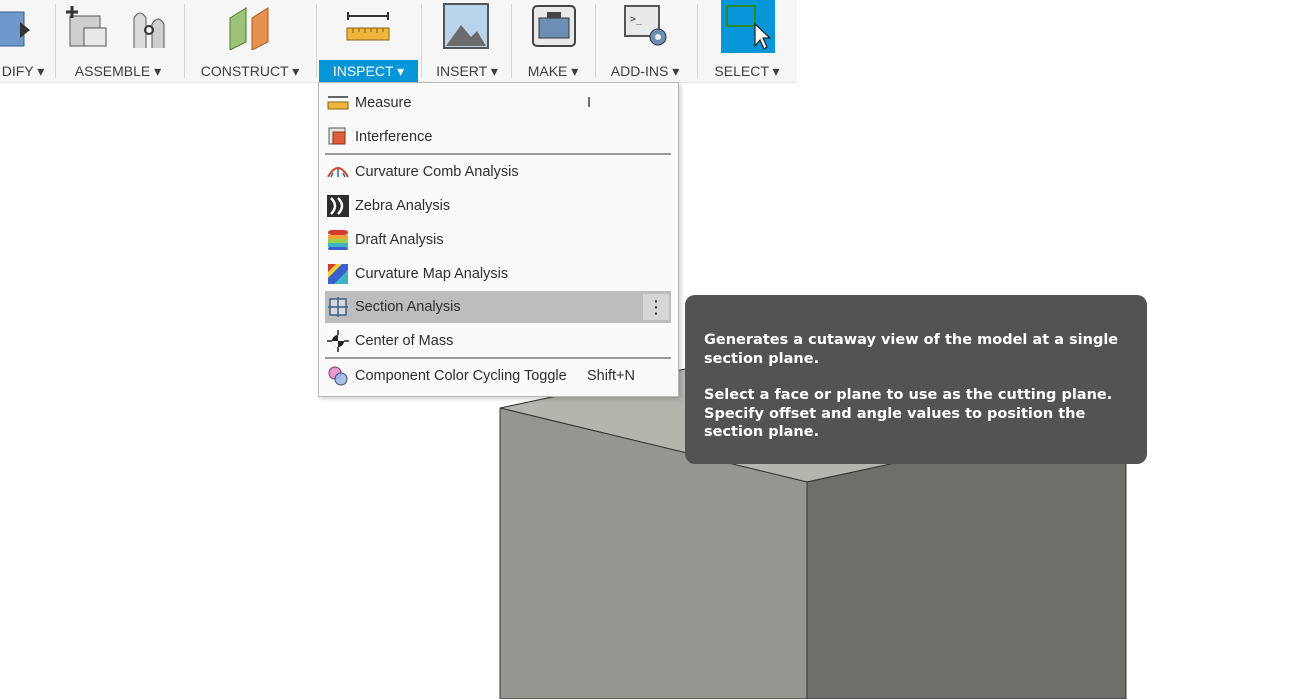 The width and height of the screenshot is (1290, 699). I want to click on scripts-addins-icon: >_, so click(646, 26).